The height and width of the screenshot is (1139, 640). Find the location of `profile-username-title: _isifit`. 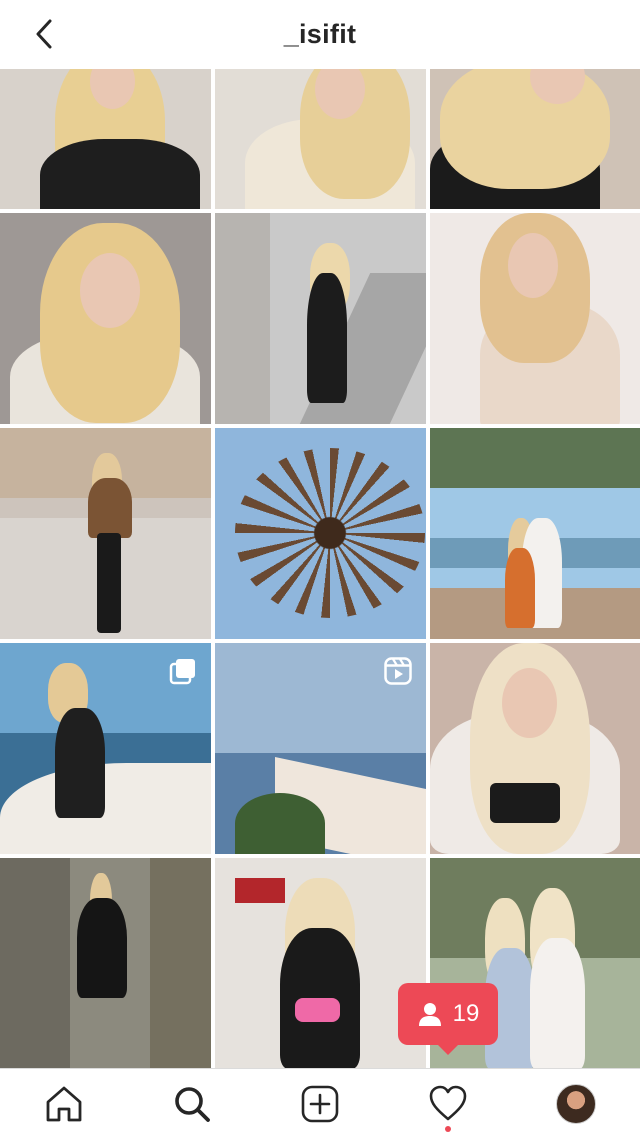

profile-username-title: _isifit is located at coordinates (320, 33).